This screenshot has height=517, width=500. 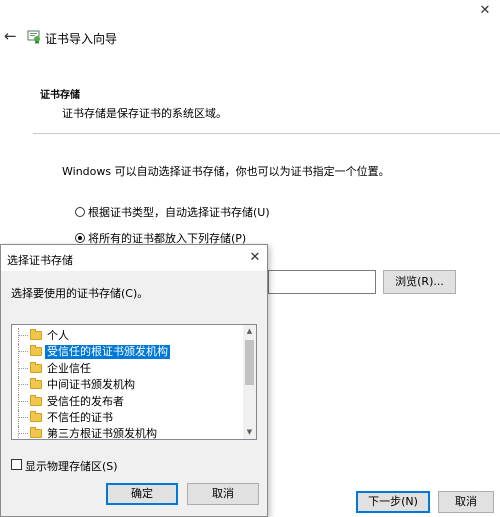 I want to click on tree-item: 受信任的发布者, so click(x=127, y=401).